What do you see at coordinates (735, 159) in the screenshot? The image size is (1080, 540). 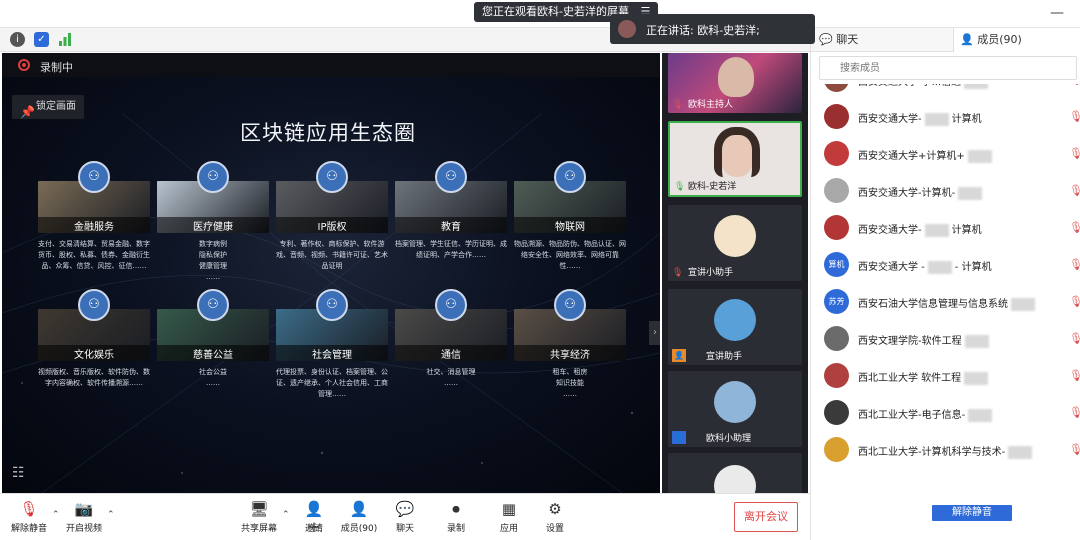 I see `video-tile-active: 🎙 欧科-史若洋` at bounding box center [735, 159].